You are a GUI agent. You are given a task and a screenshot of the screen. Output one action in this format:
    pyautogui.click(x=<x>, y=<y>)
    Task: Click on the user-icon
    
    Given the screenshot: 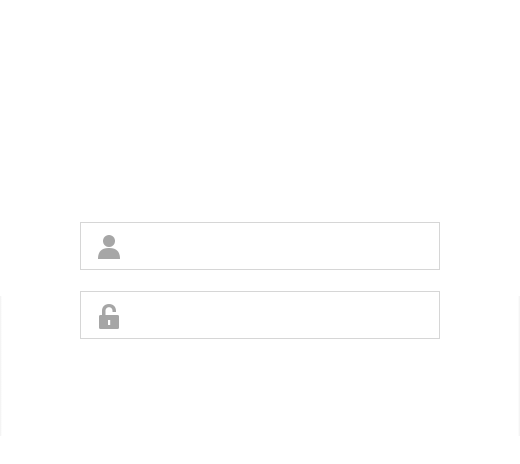 What is the action you would take?
    pyautogui.click(x=109, y=247)
    